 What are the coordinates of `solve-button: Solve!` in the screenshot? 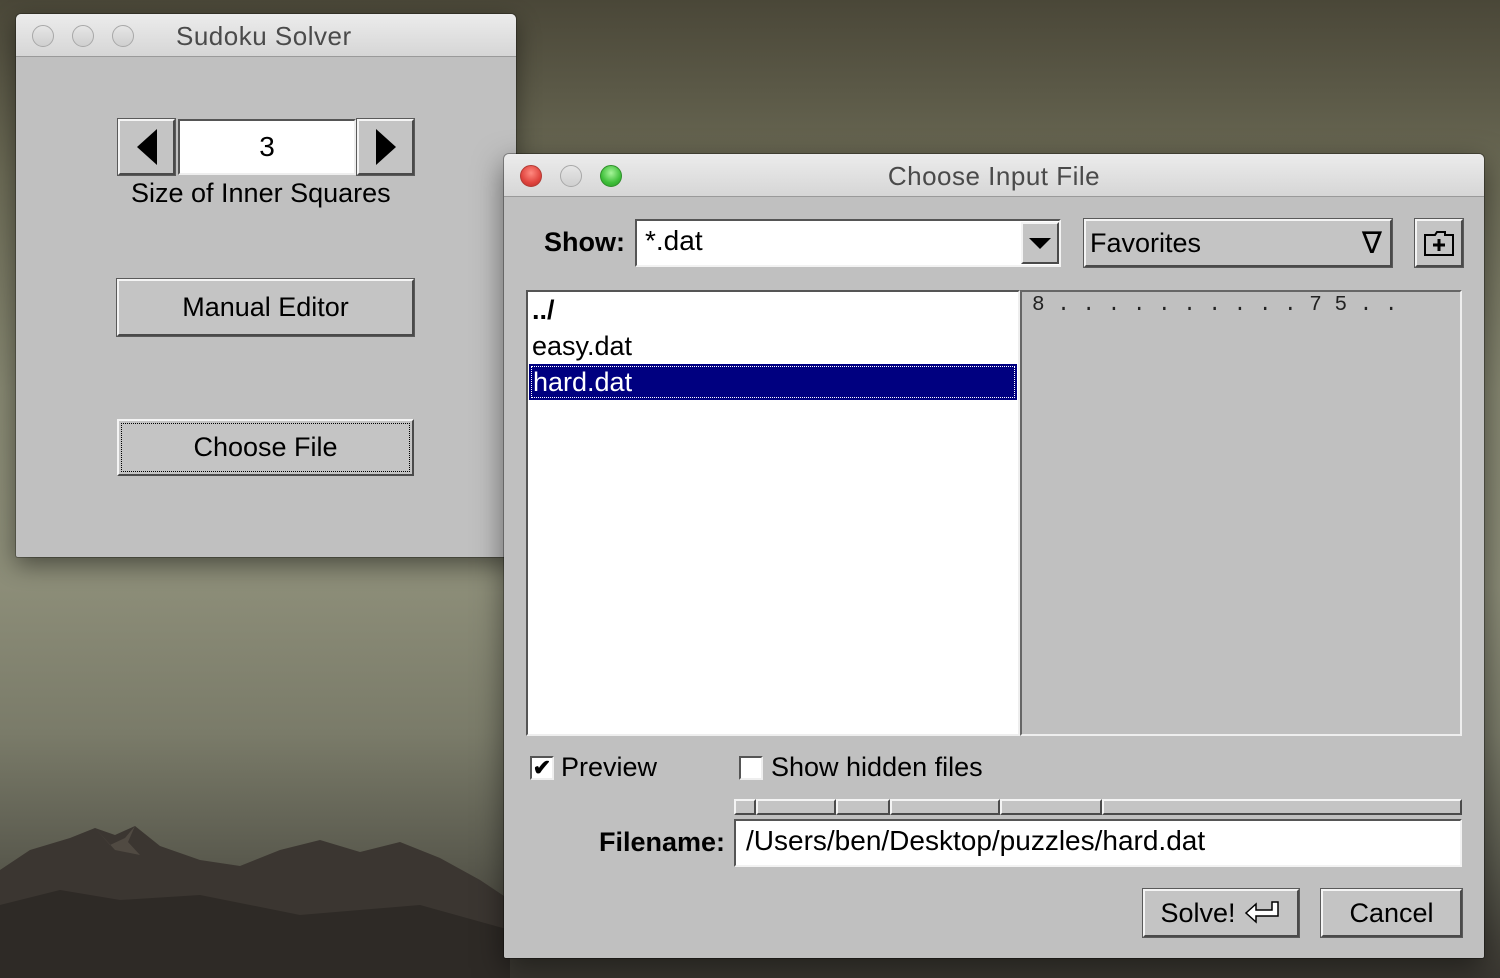 It's located at (1221, 913).